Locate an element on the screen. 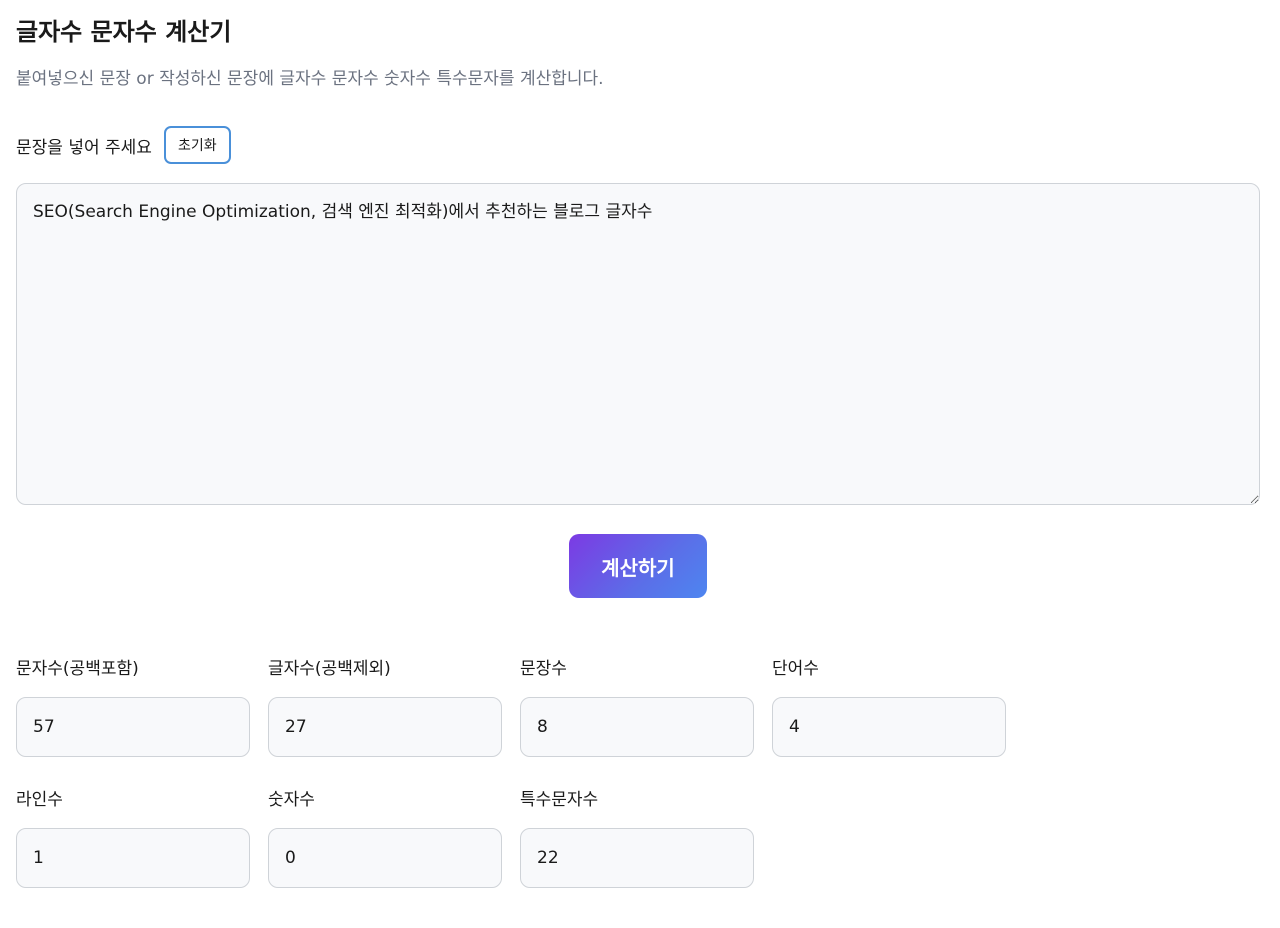 Image resolution: width=1280 pixels, height=928 pixels. result-sentence-count: 문장수 is located at coordinates (637, 707).